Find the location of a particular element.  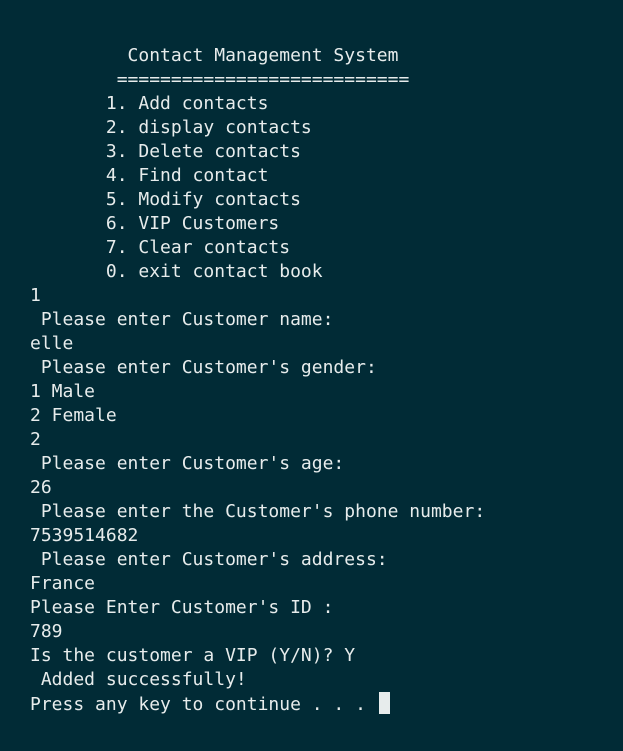

menu-option-vip: 6. VIP Customers is located at coordinates (155, 223).